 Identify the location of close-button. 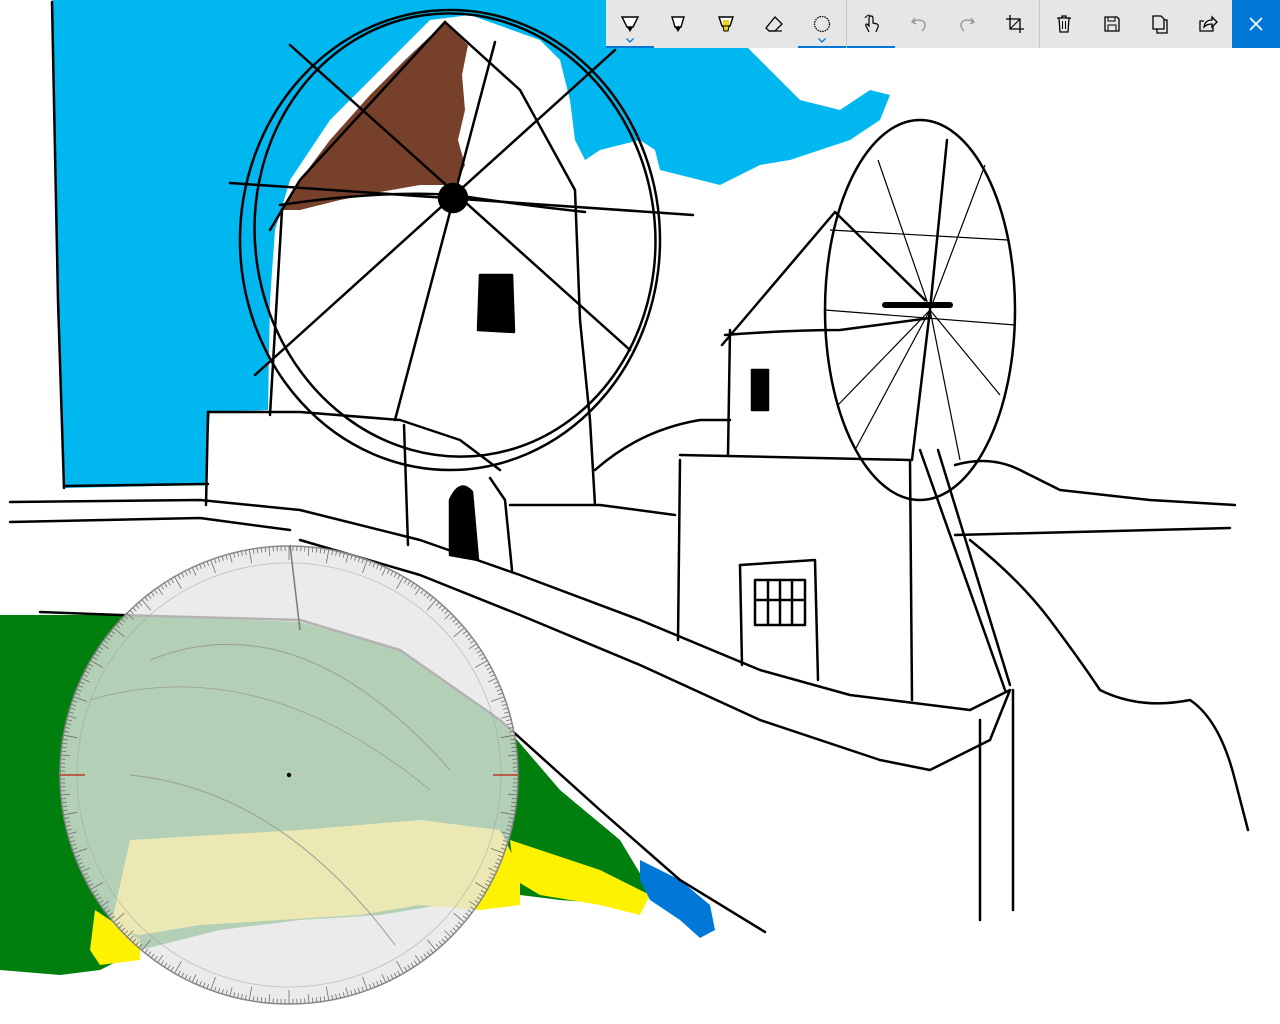
(1256, 24).